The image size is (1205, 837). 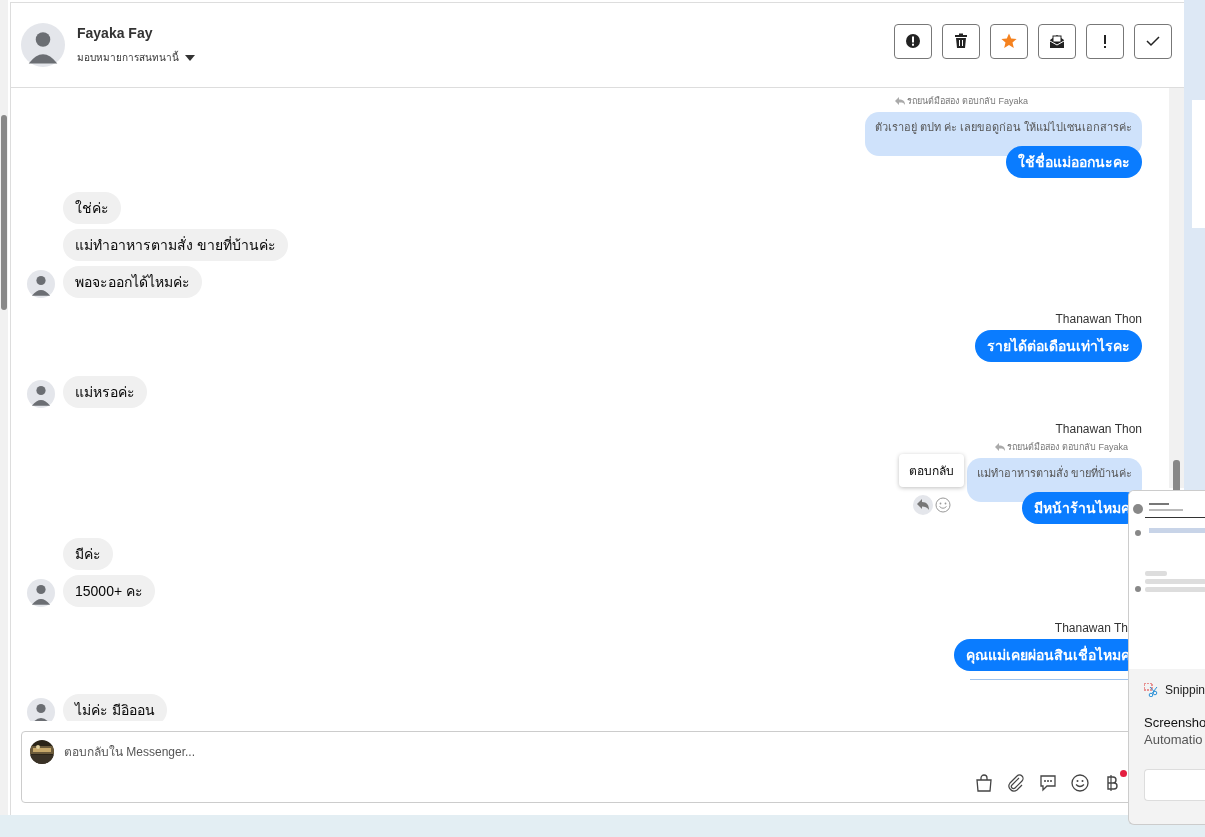 What do you see at coordinates (175, 245) in the screenshot?
I see `message-bubble: แม่ทำอาหารตามสั่ง ขายที่บ้านค่ะ` at bounding box center [175, 245].